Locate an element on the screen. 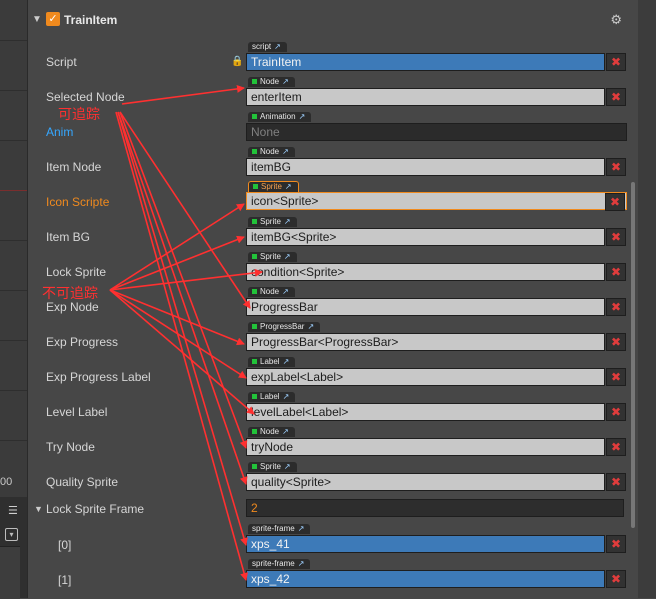 The width and height of the screenshot is (656, 599). arrow-to-progressbar-component is located at coordinates (177, 317).